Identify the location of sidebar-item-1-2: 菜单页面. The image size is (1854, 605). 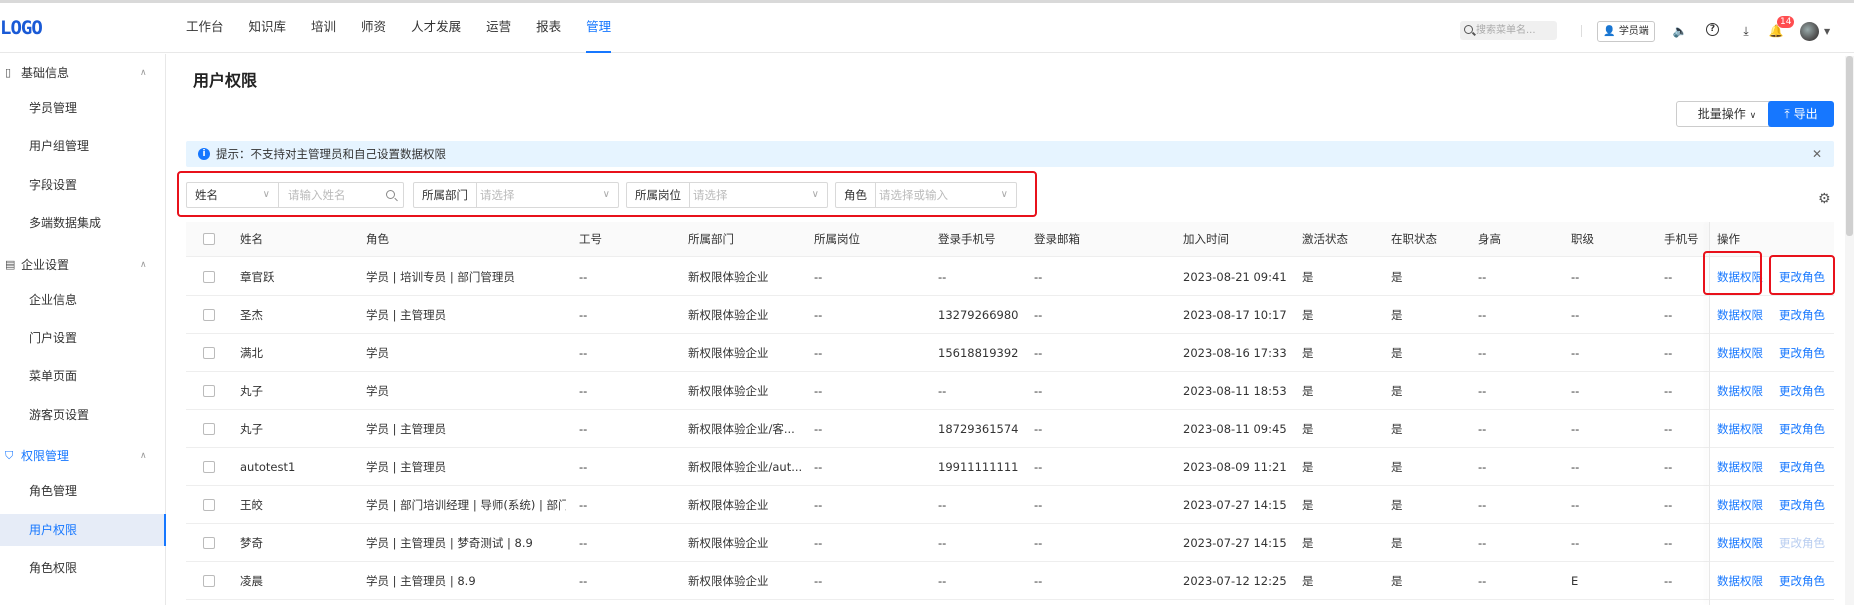
(83, 376).